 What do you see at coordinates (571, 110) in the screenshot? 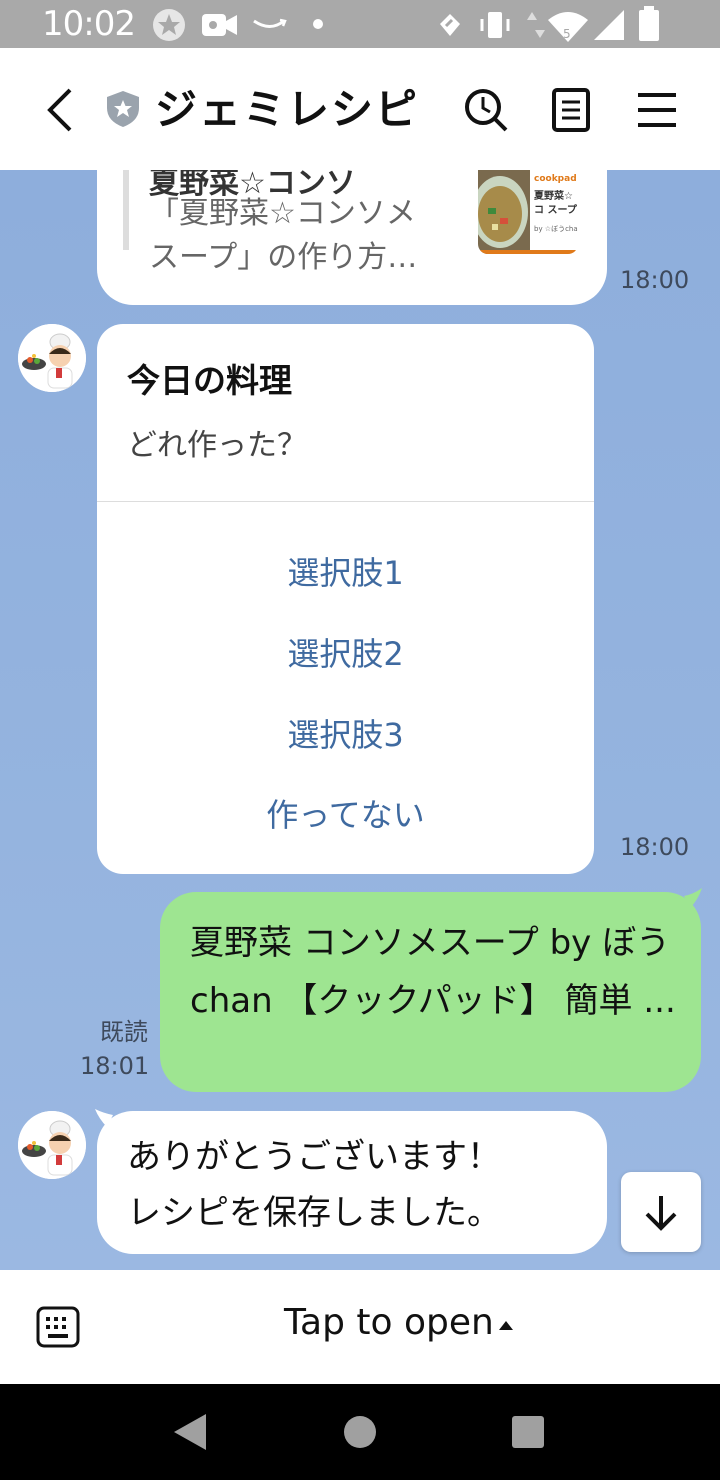
I see `notes-icon` at bounding box center [571, 110].